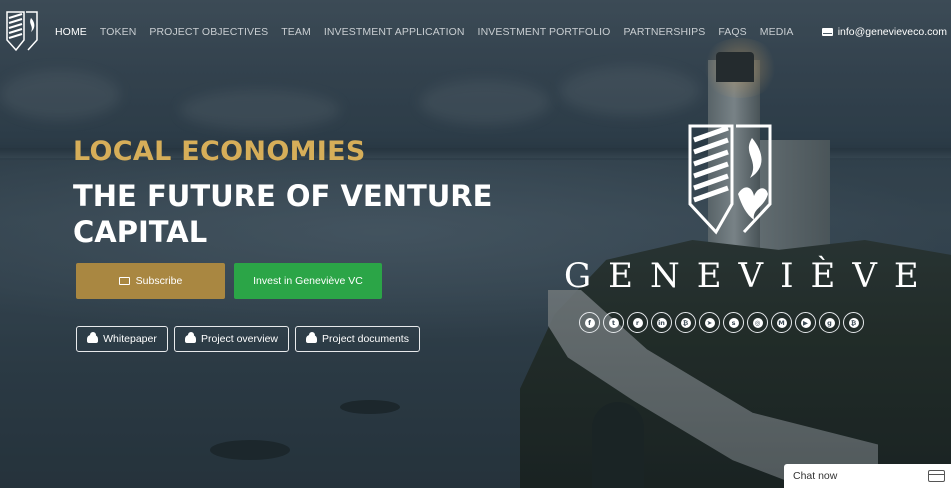 The height and width of the screenshot is (488, 951). I want to click on subscribe-label: Subscribe, so click(159, 281).